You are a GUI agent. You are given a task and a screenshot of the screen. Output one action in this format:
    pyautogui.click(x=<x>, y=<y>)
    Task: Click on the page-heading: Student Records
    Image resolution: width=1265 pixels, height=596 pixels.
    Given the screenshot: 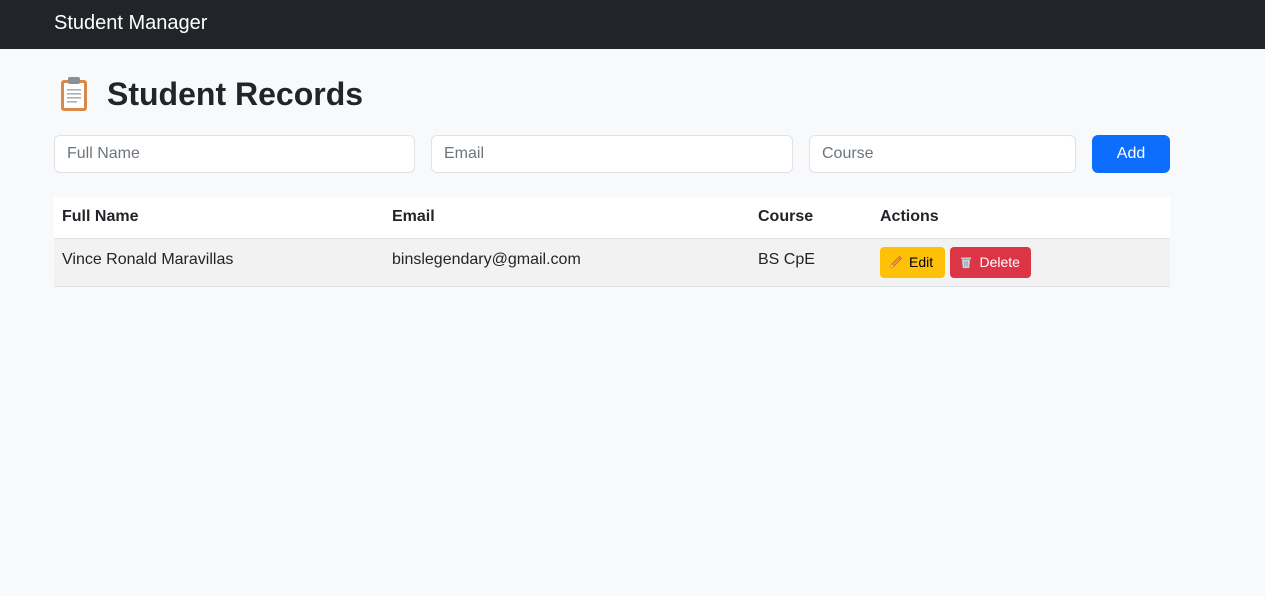 What is the action you would take?
    pyautogui.click(x=210, y=94)
    